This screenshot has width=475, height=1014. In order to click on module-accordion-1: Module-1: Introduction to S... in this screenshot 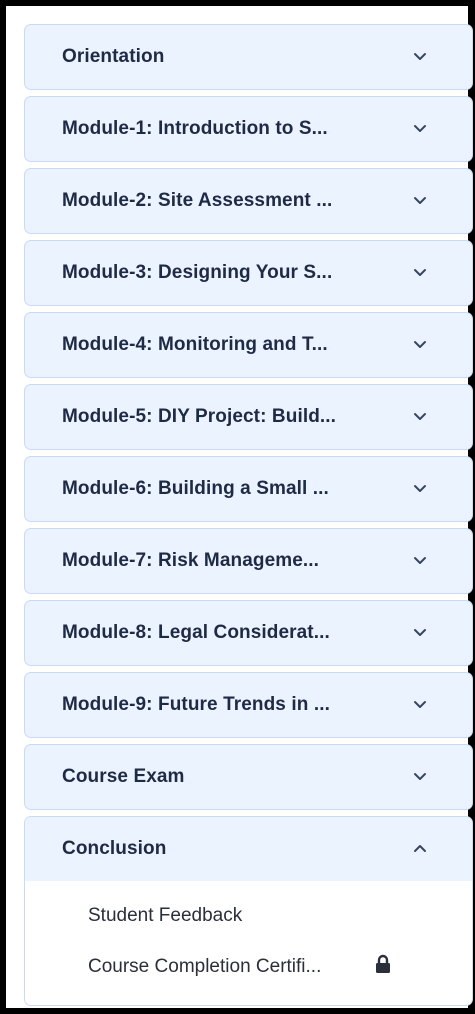, I will do `click(248, 129)`.